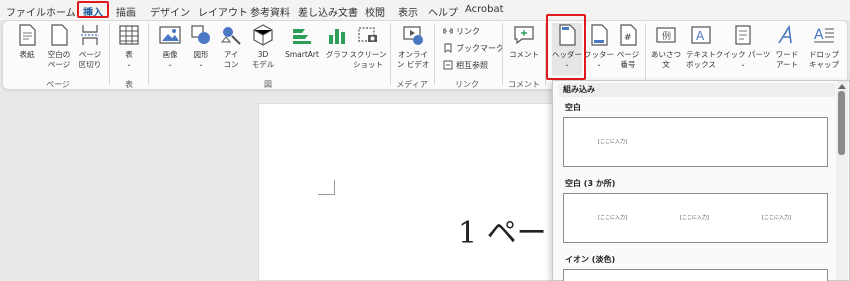  Describe the element at coordinates (461, 32) in the screenshot. I see `link-button: リンク` at that location.